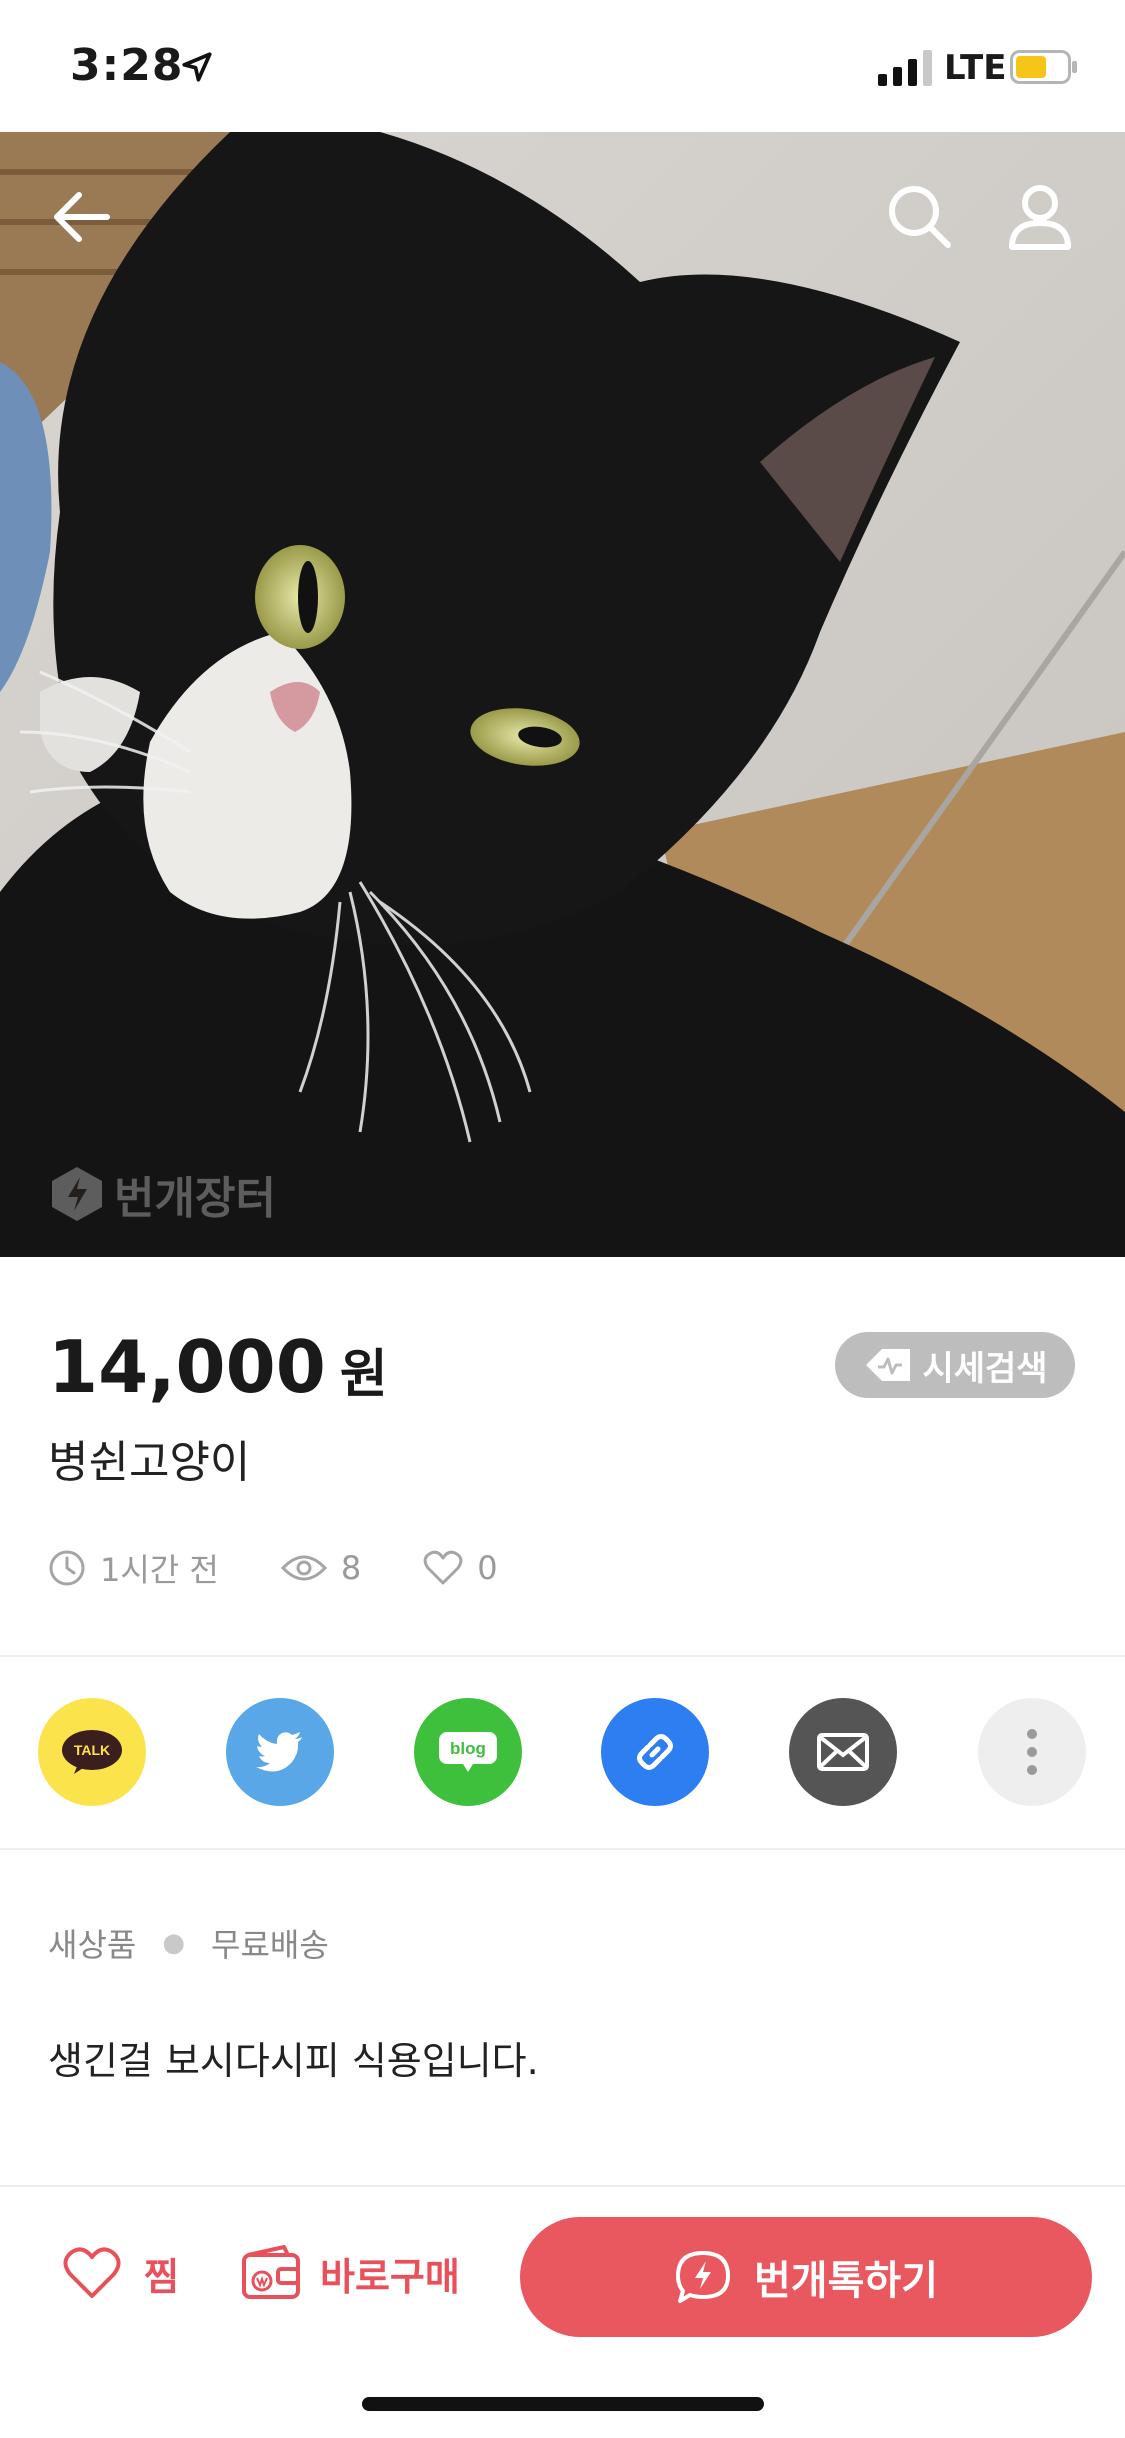 The image size is (1125, 2438). I want to click on product-tags: 새상품 ● 무료배송, so click(188, 1943).